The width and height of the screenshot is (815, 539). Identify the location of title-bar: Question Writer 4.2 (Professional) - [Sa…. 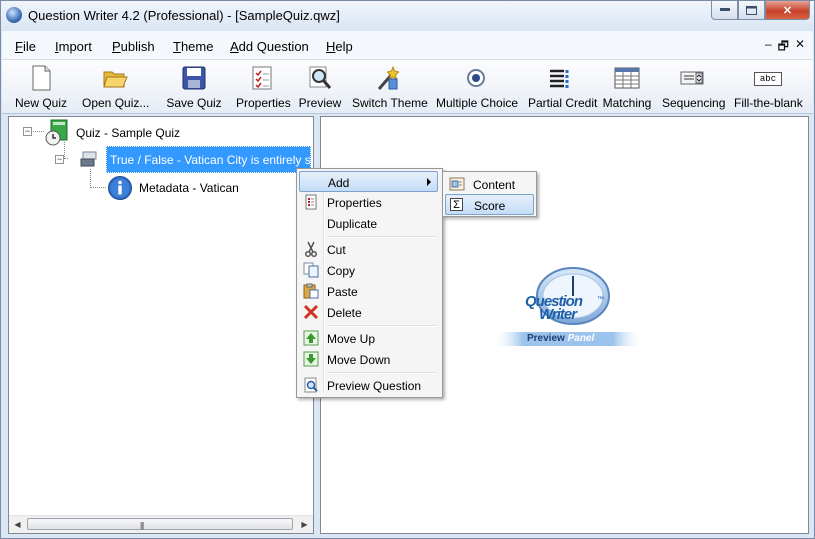
(407, 15).